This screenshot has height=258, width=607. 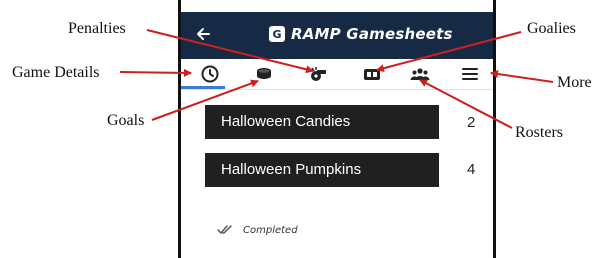 I want to click on team-name: Halloween Candies, so click(x=286, y=121).